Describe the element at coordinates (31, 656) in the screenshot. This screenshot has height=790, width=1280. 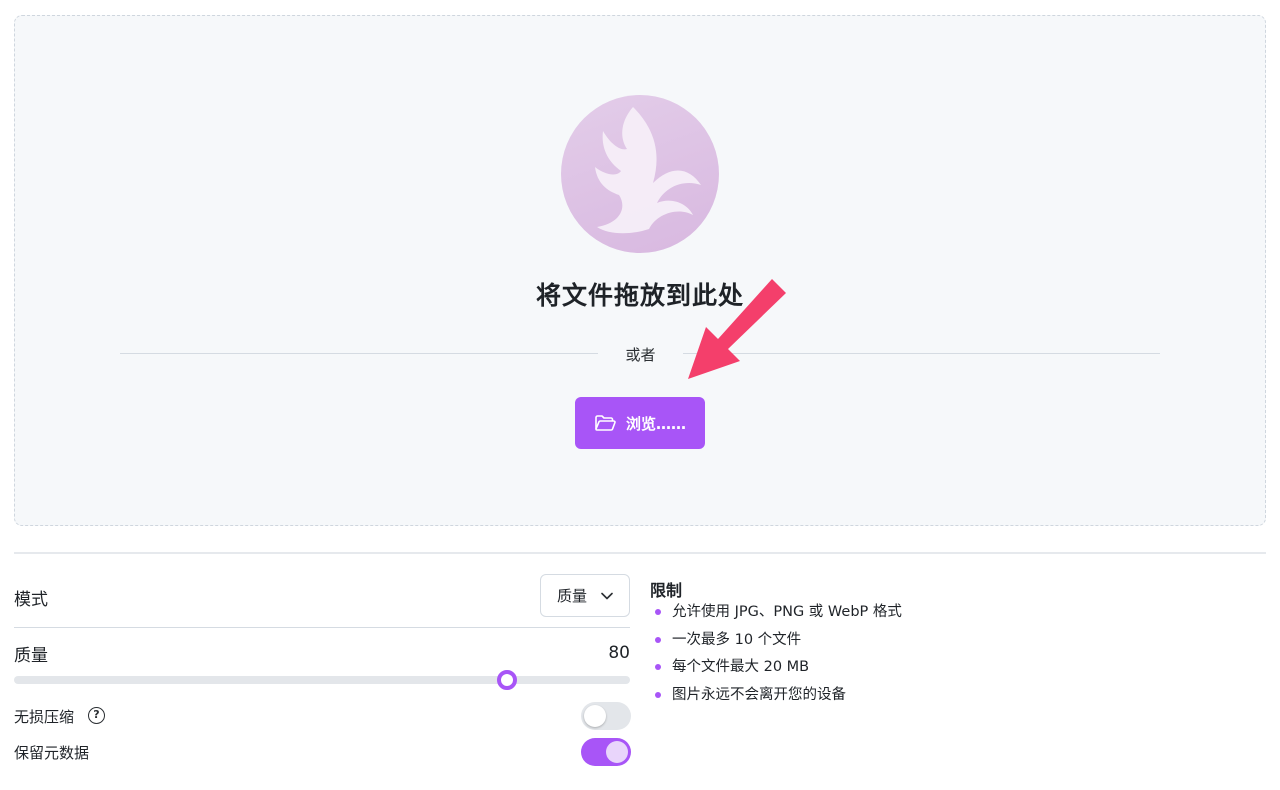
I see `quality-label: 质量` at that location.